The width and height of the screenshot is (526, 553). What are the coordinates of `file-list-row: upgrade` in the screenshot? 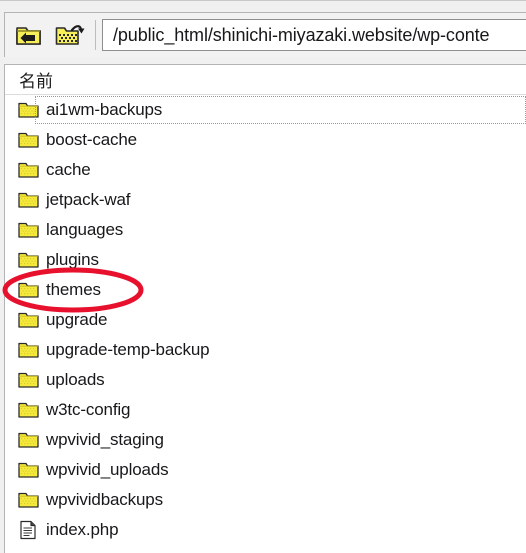 It's located at (265, 320).